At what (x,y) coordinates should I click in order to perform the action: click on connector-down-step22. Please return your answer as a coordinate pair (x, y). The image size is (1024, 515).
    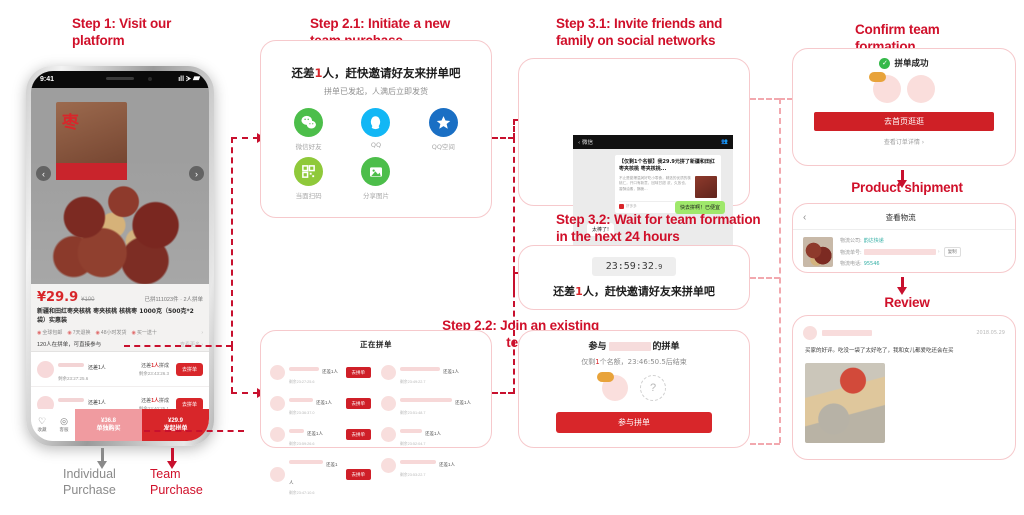
    Looking at the image, I should click on (232, 369).